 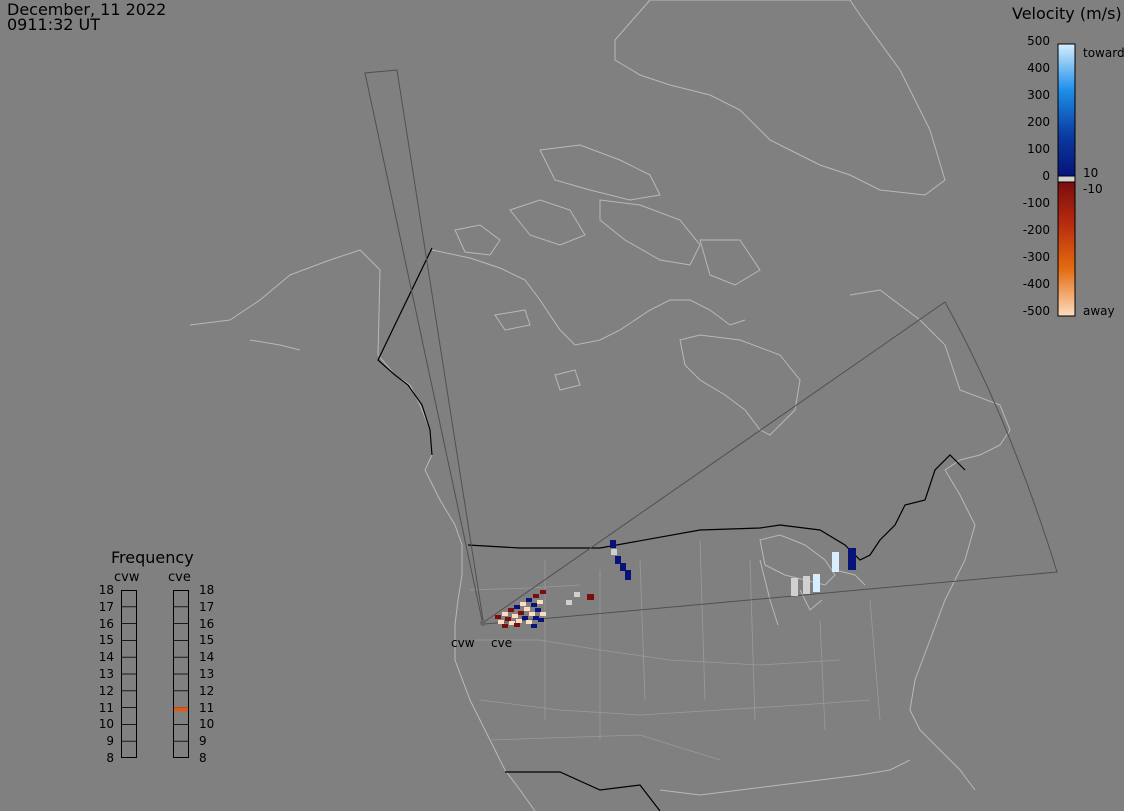 I want to click on frequency-box-cvw, so click(x=129, y=674).